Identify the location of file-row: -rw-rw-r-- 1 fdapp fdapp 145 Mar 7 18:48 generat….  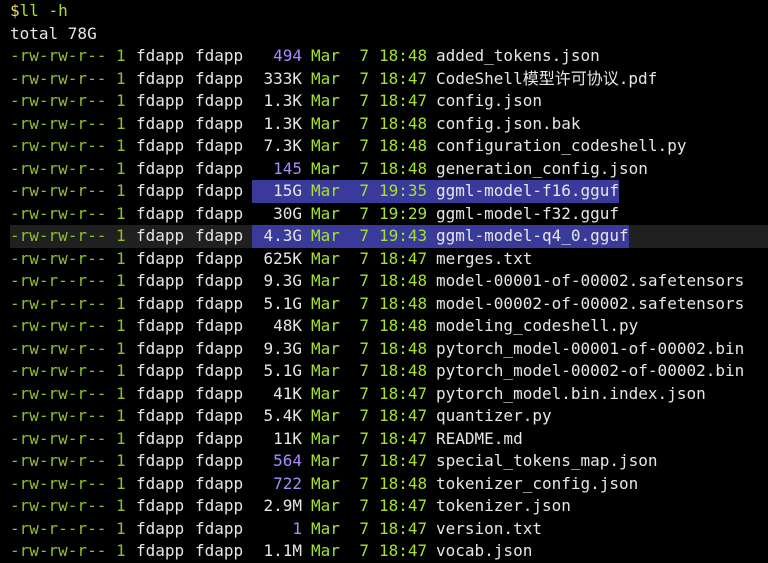
(389, 169).